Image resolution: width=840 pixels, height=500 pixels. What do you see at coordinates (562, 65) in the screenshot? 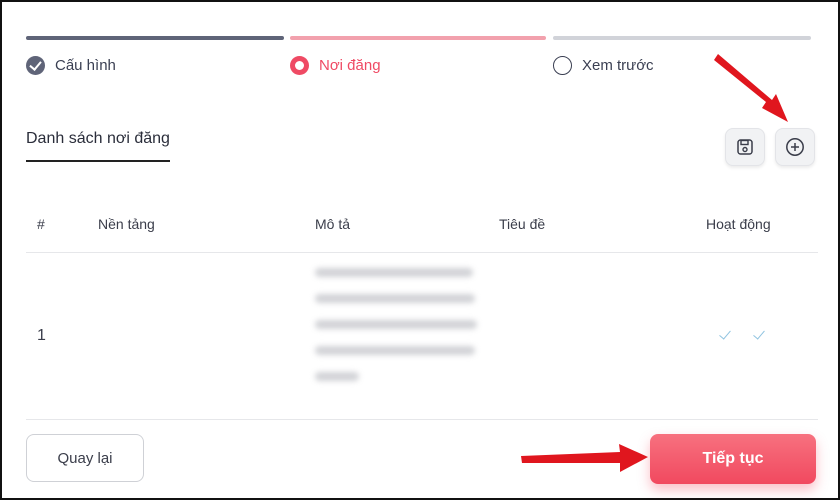
I see `radio-empty-icon` at bounding box center [562, 65].